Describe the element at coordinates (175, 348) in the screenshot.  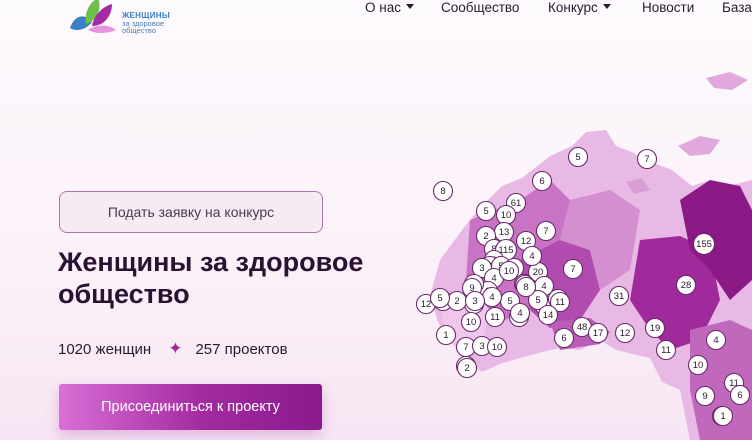
I see `sparkle-icon: ✦` at that location.